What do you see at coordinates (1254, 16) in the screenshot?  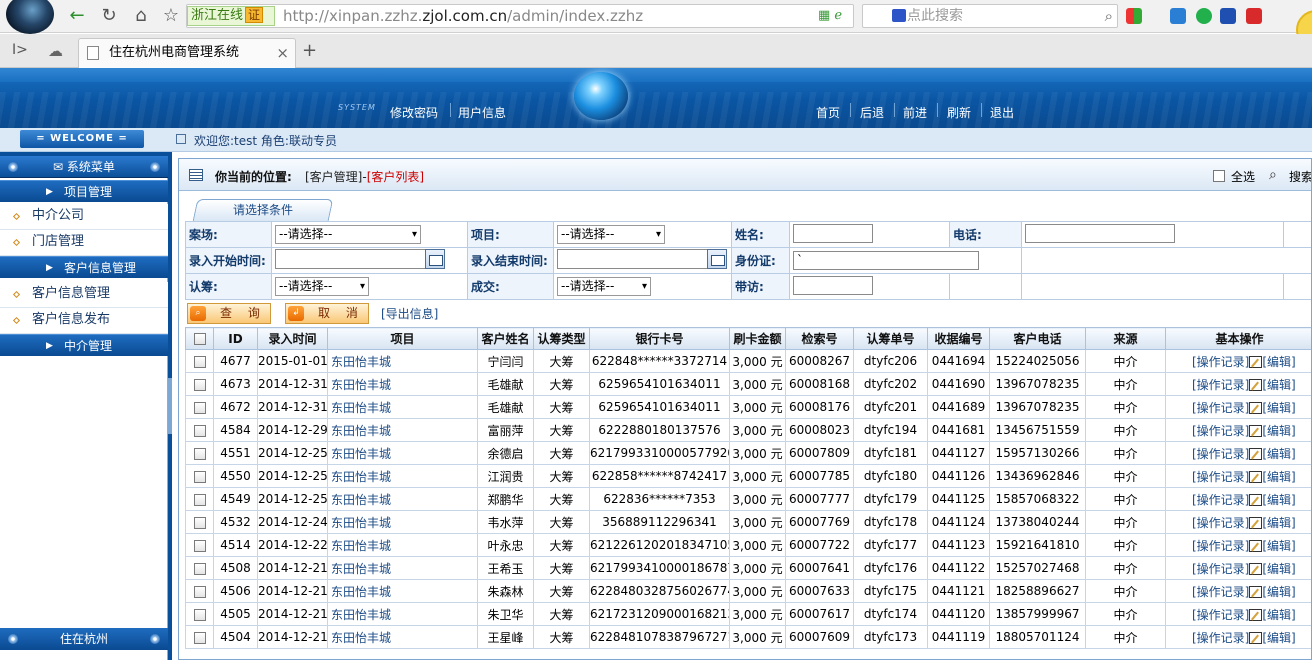 I see `plugin-icon` at bounding box center [1254, 16].